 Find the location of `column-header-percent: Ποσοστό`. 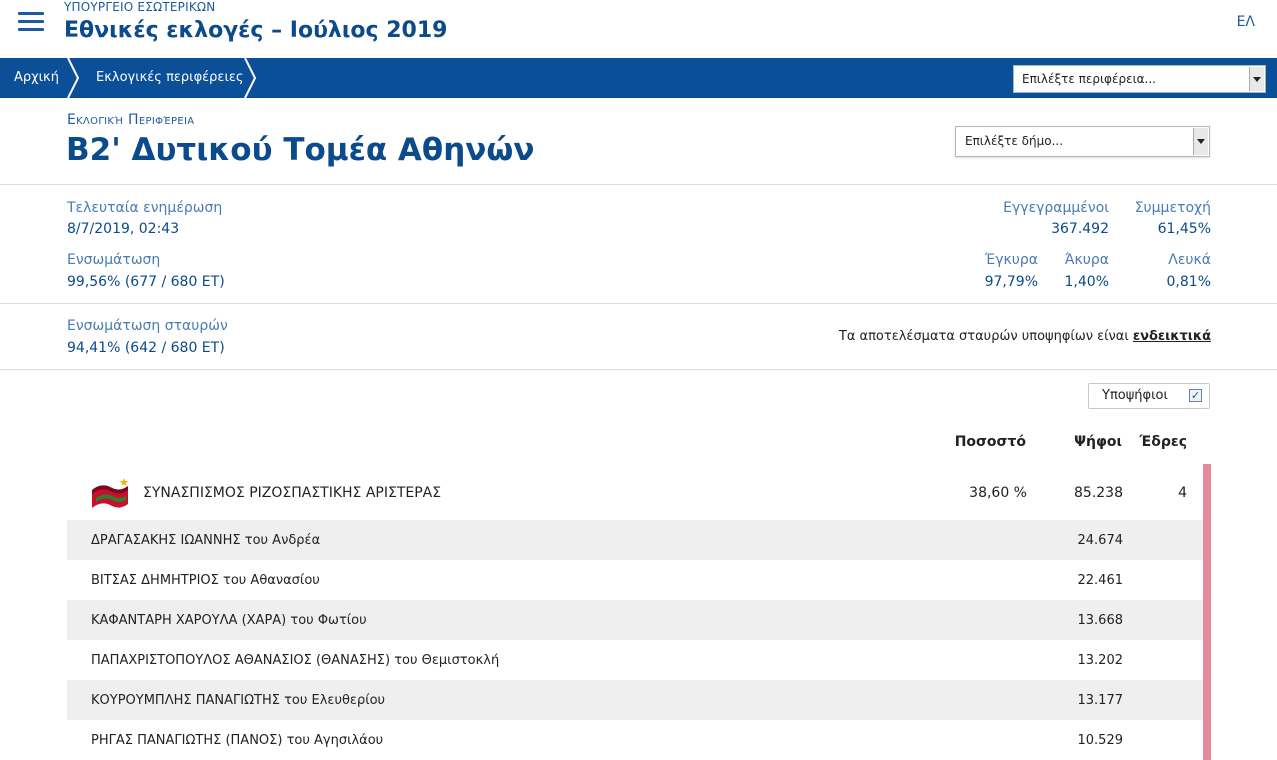

column-header-percent: Ποσοστό is located at coordinates (990, 442).